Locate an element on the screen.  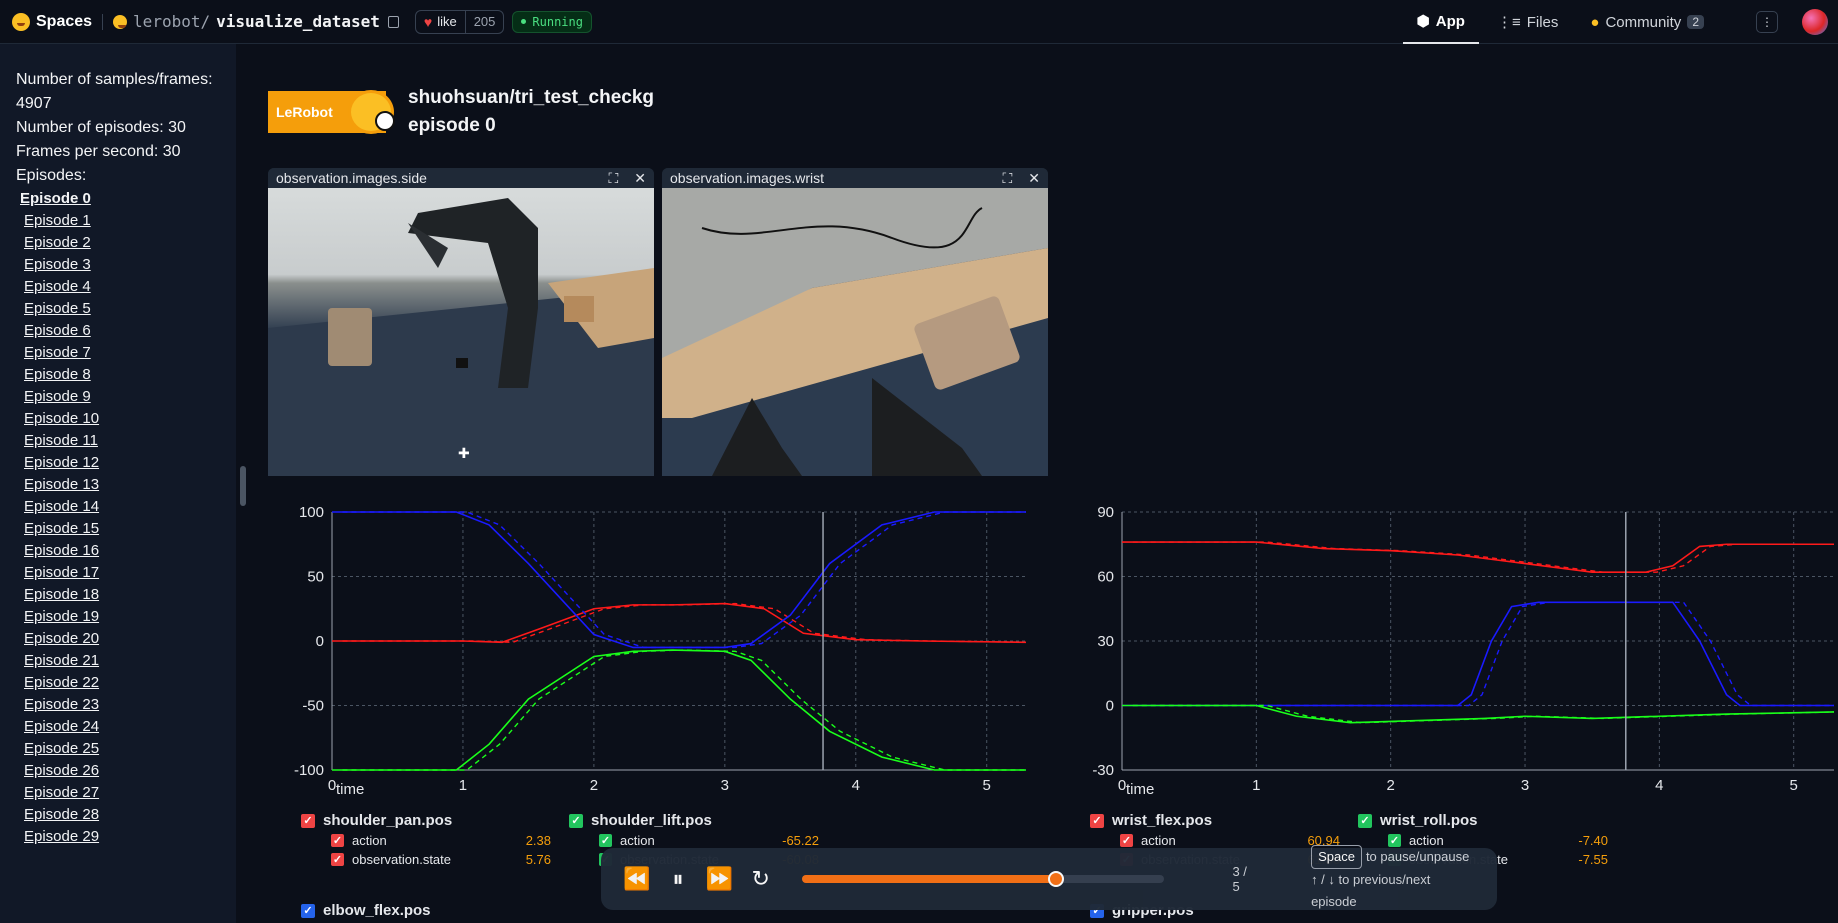
legend-series-name: wrist_roll.pos is located at coordinates (1429, 820).